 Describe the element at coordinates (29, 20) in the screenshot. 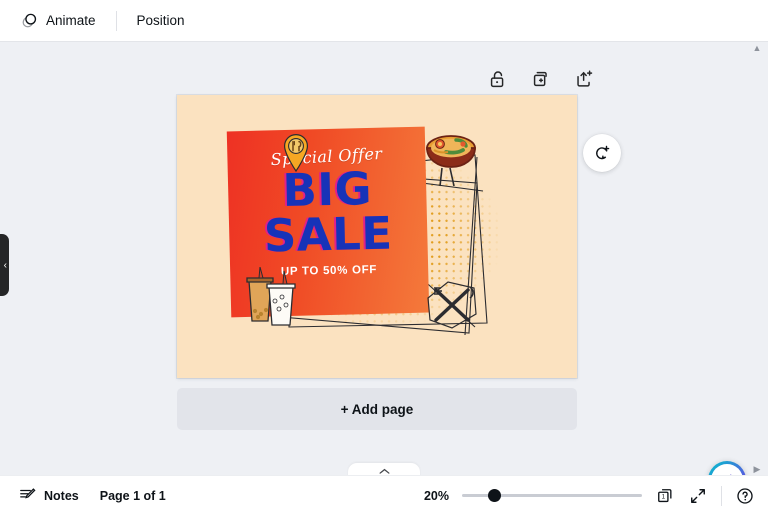

I see `animate-circles-icon` at that location.